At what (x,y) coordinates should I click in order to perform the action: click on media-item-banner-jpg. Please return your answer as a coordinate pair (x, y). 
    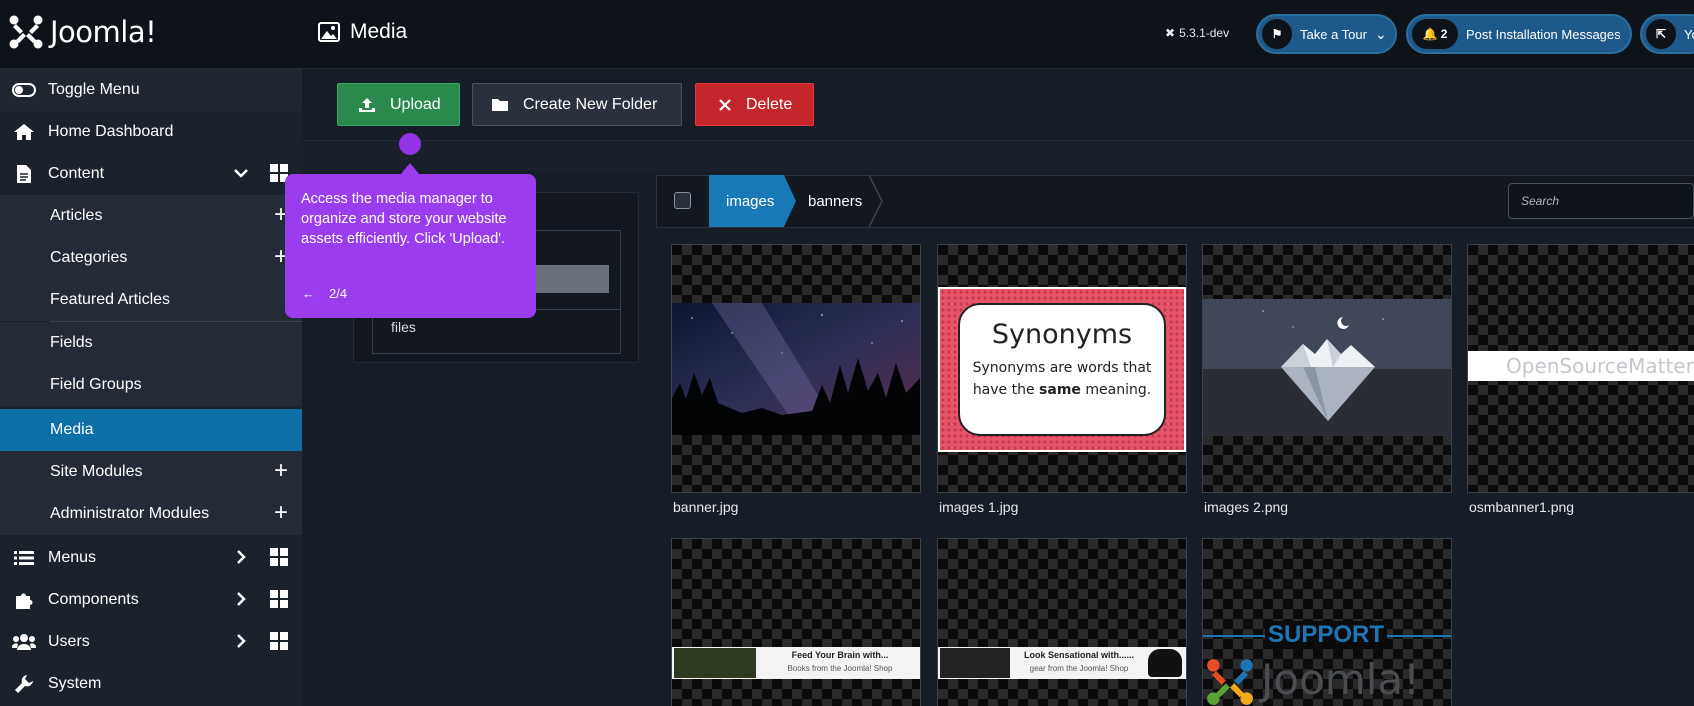
    Looking at the image, I should click on (796, 368).